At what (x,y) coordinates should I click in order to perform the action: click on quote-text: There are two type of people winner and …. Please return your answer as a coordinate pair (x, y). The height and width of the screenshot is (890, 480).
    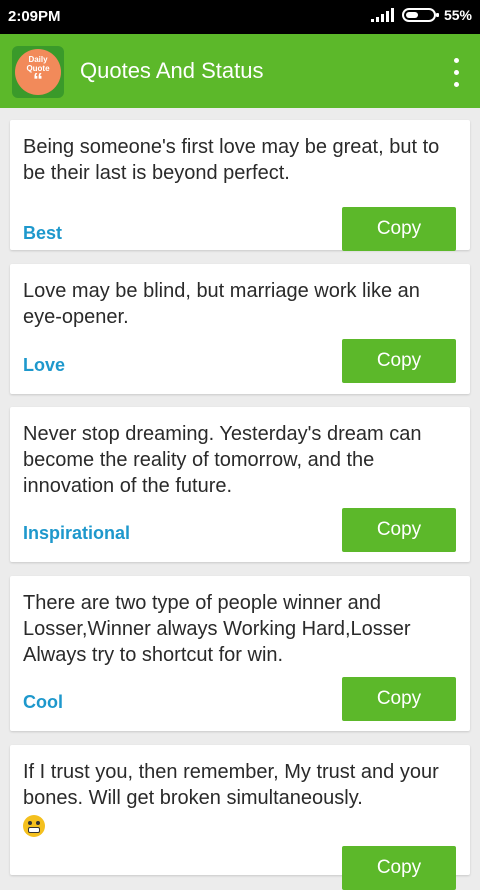
    Looking at the image, I should click on (217, 629).